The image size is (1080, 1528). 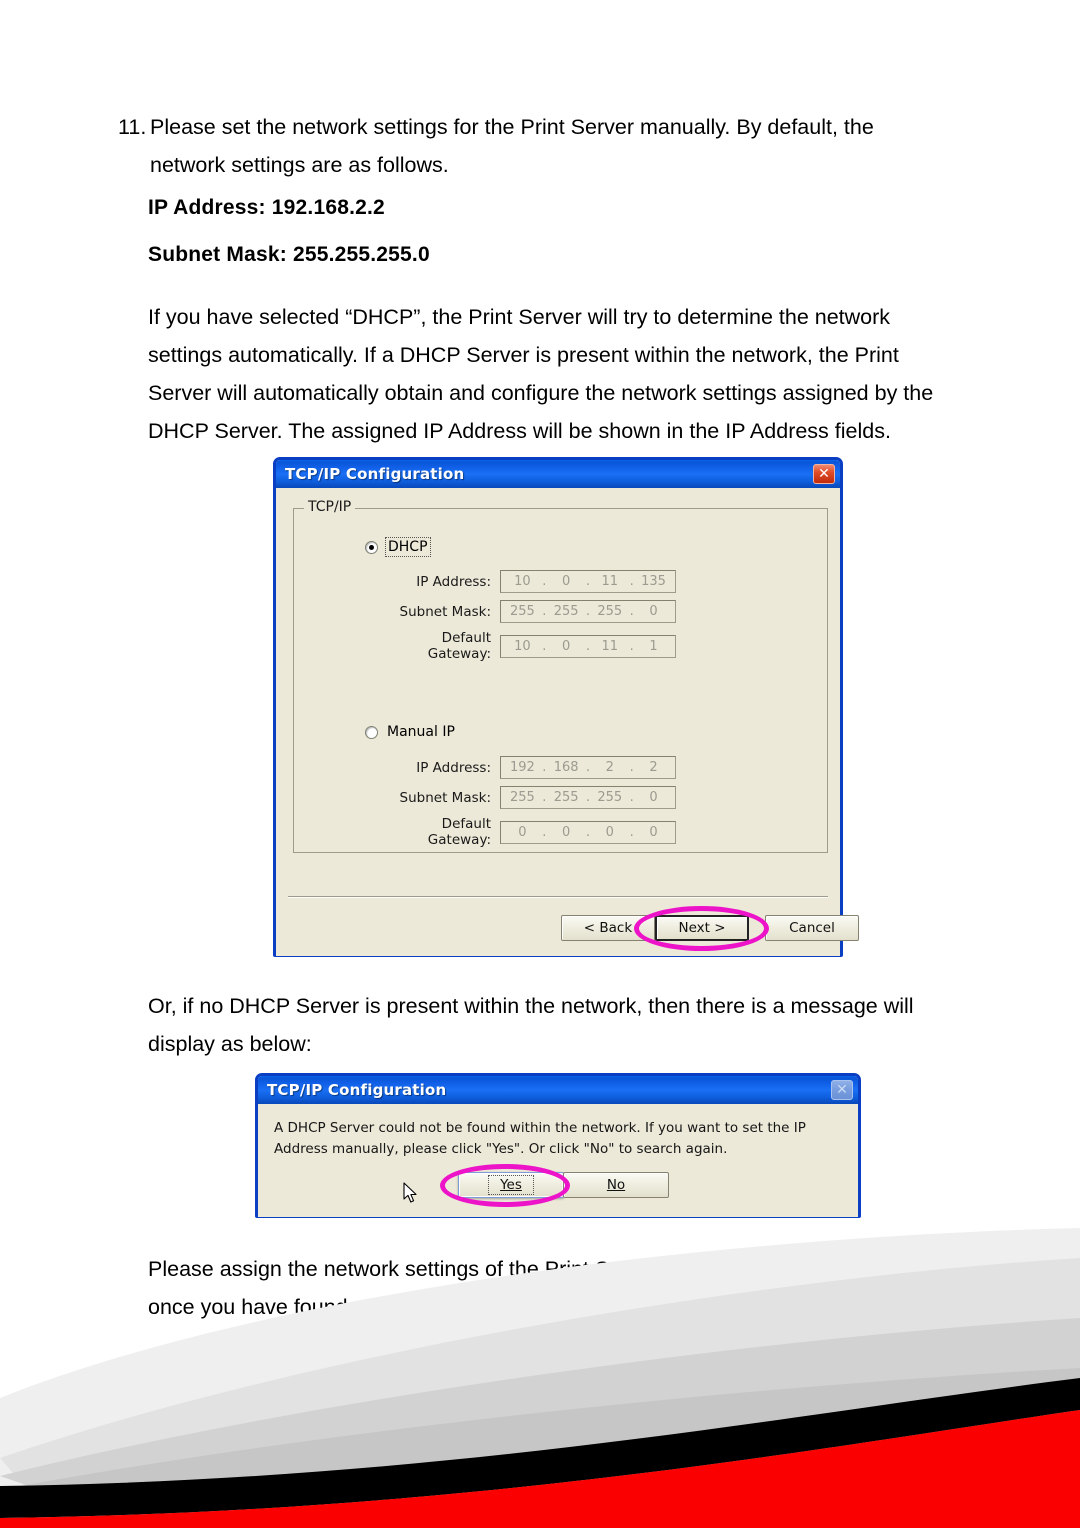 I want to click on radio-dhcp-label: DHCP, so click(x=408, y=547).